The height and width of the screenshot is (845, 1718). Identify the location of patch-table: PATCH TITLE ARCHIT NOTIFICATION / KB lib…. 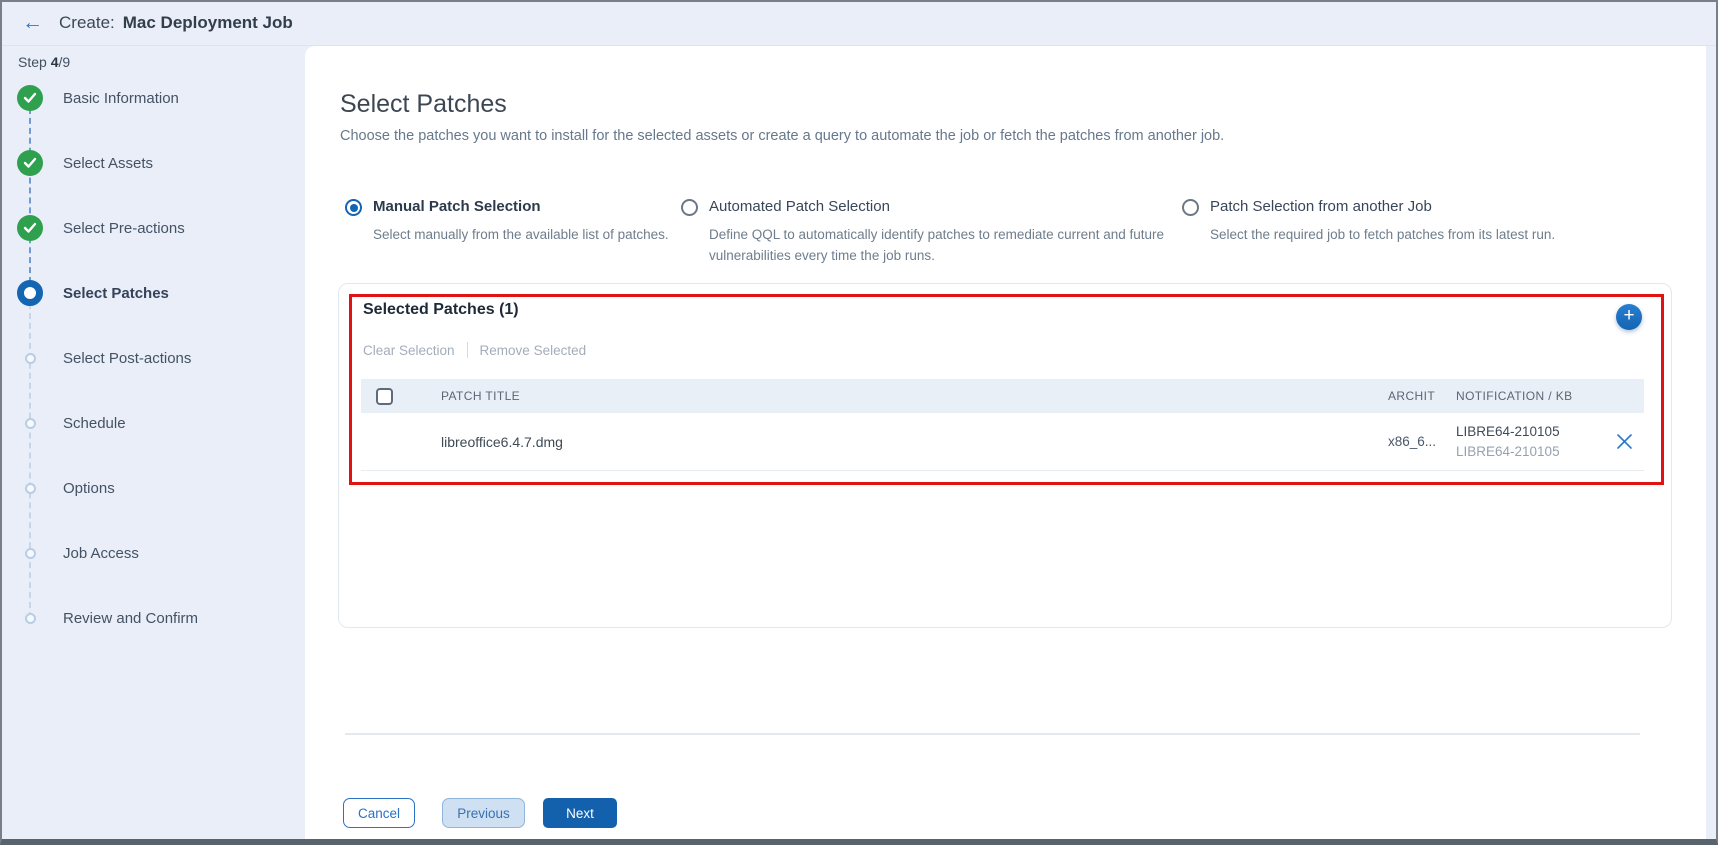
(1002, 425).